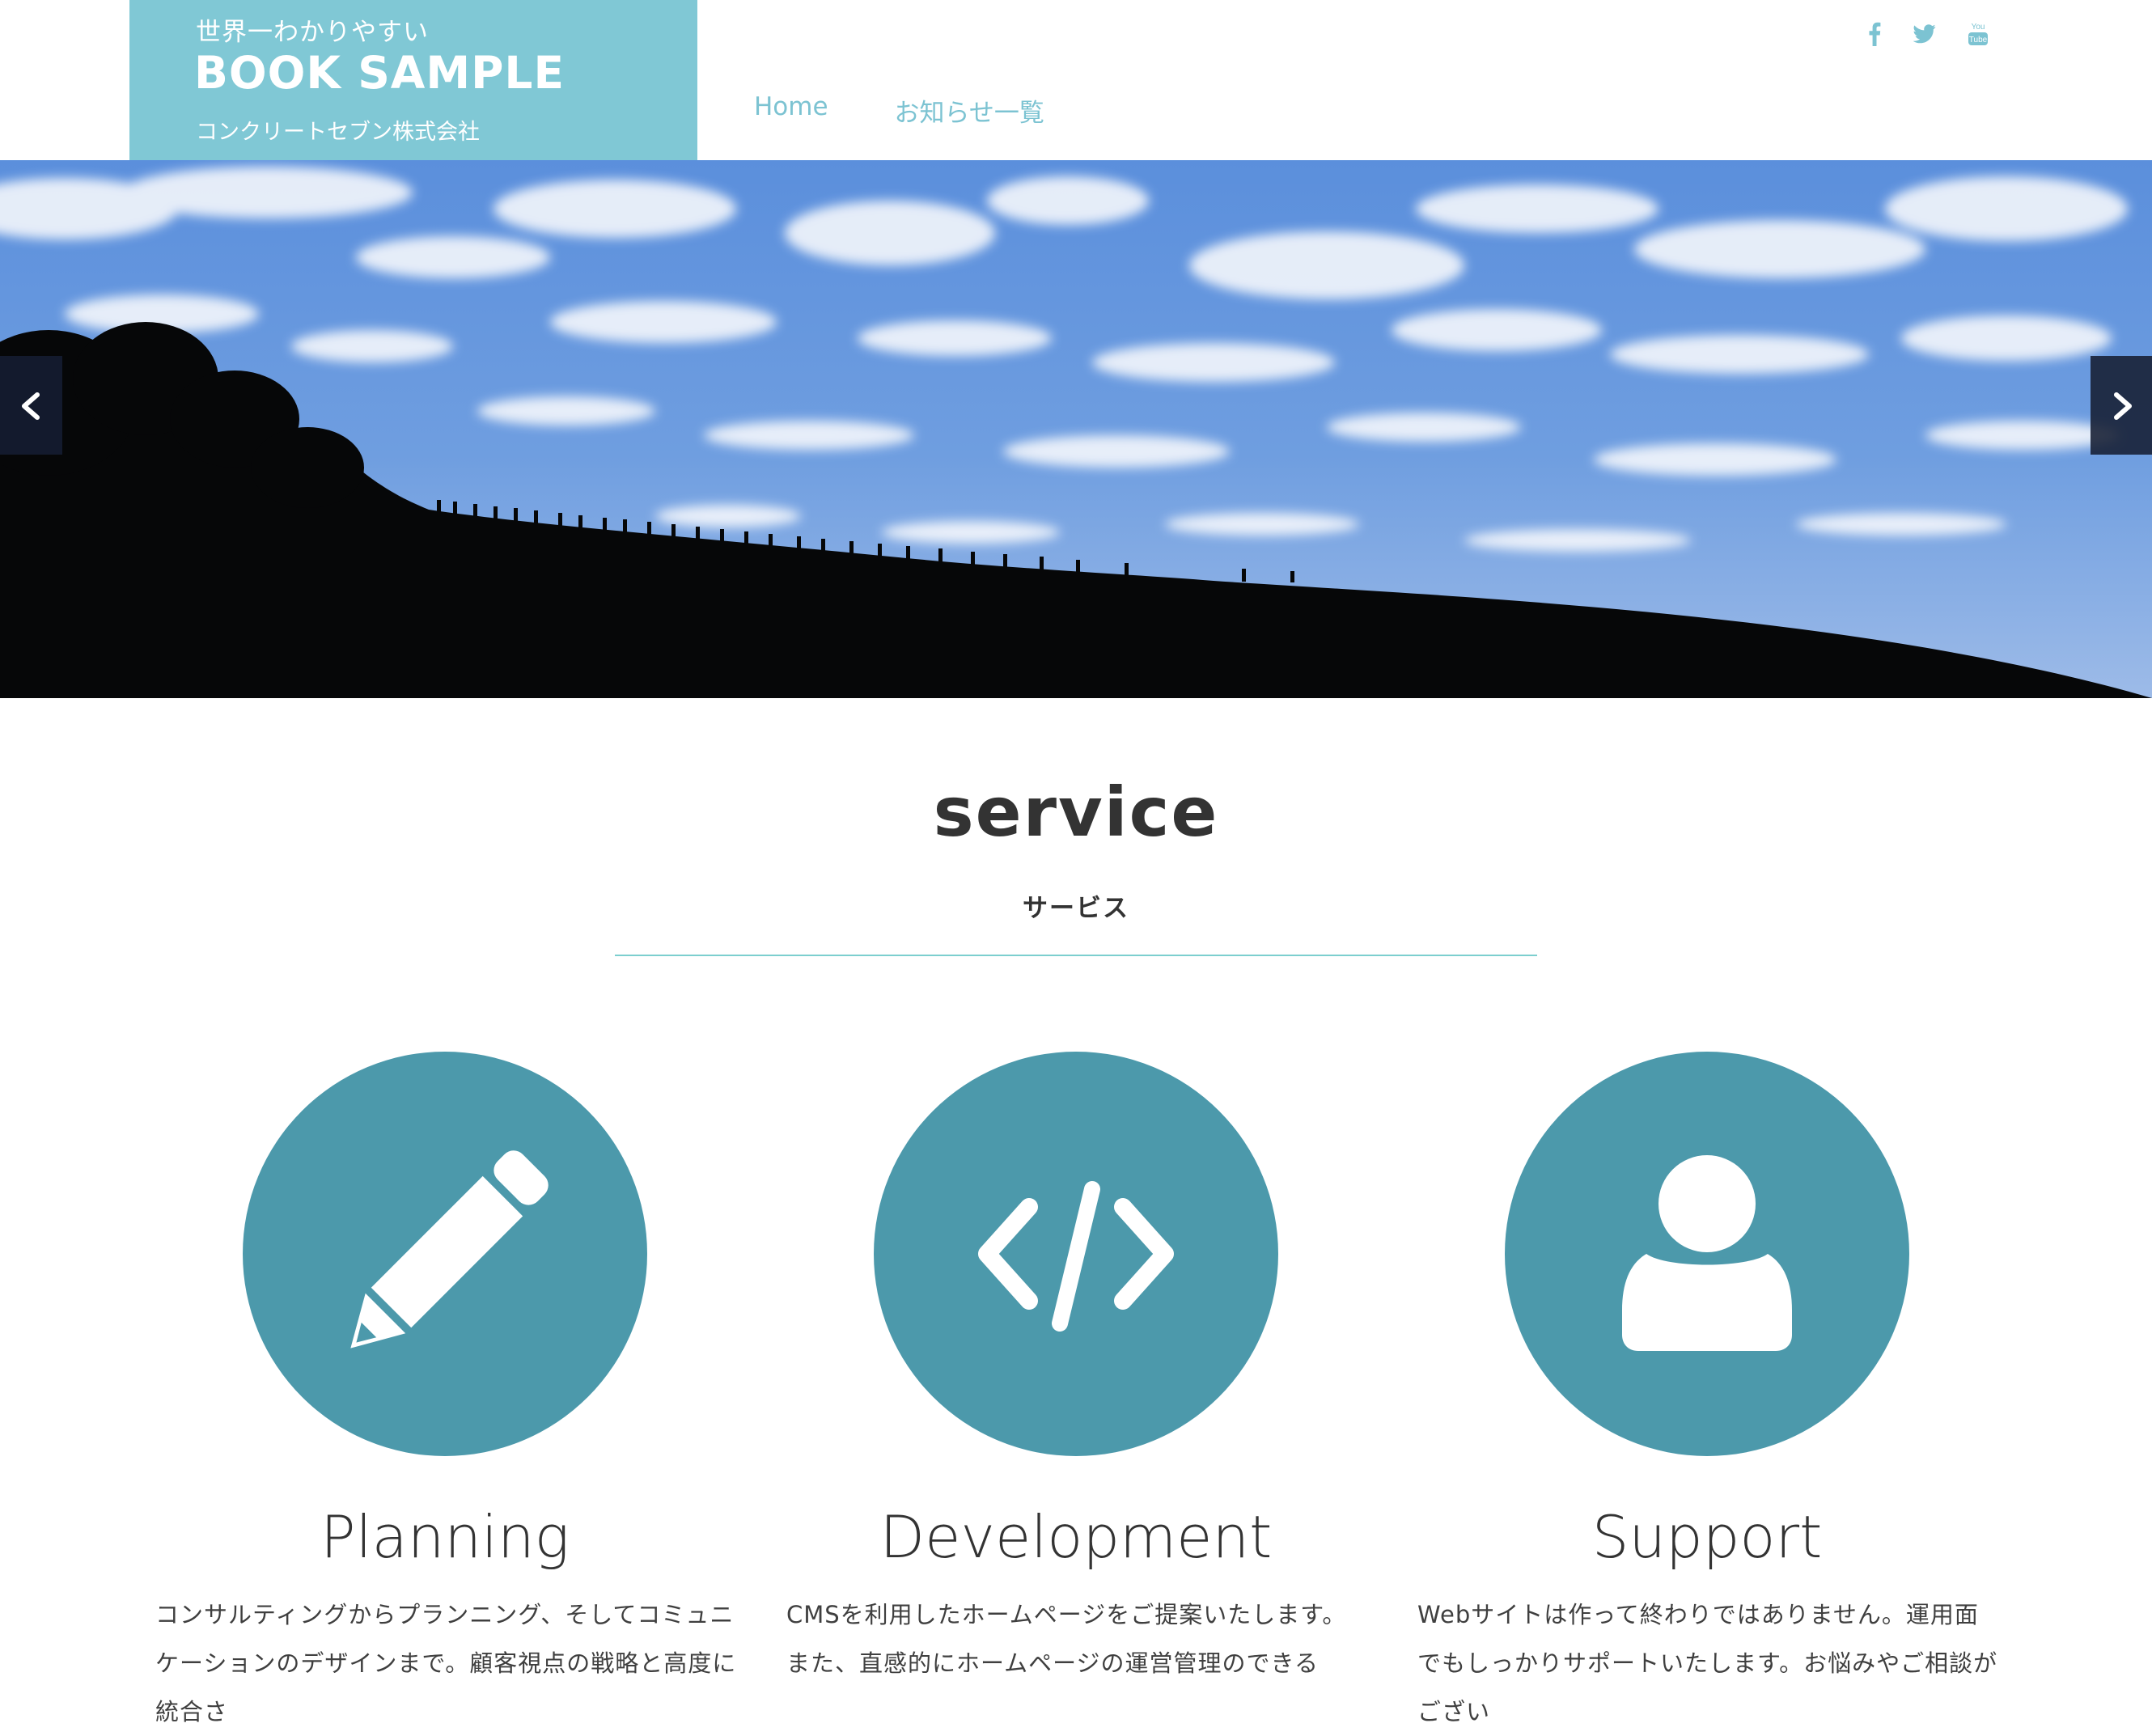 The image size is (2152, 1736). What do you see at coordinates (1924, 34) in the screenshot?
I see `twitter-icon` at bounding box center [1924, 34].